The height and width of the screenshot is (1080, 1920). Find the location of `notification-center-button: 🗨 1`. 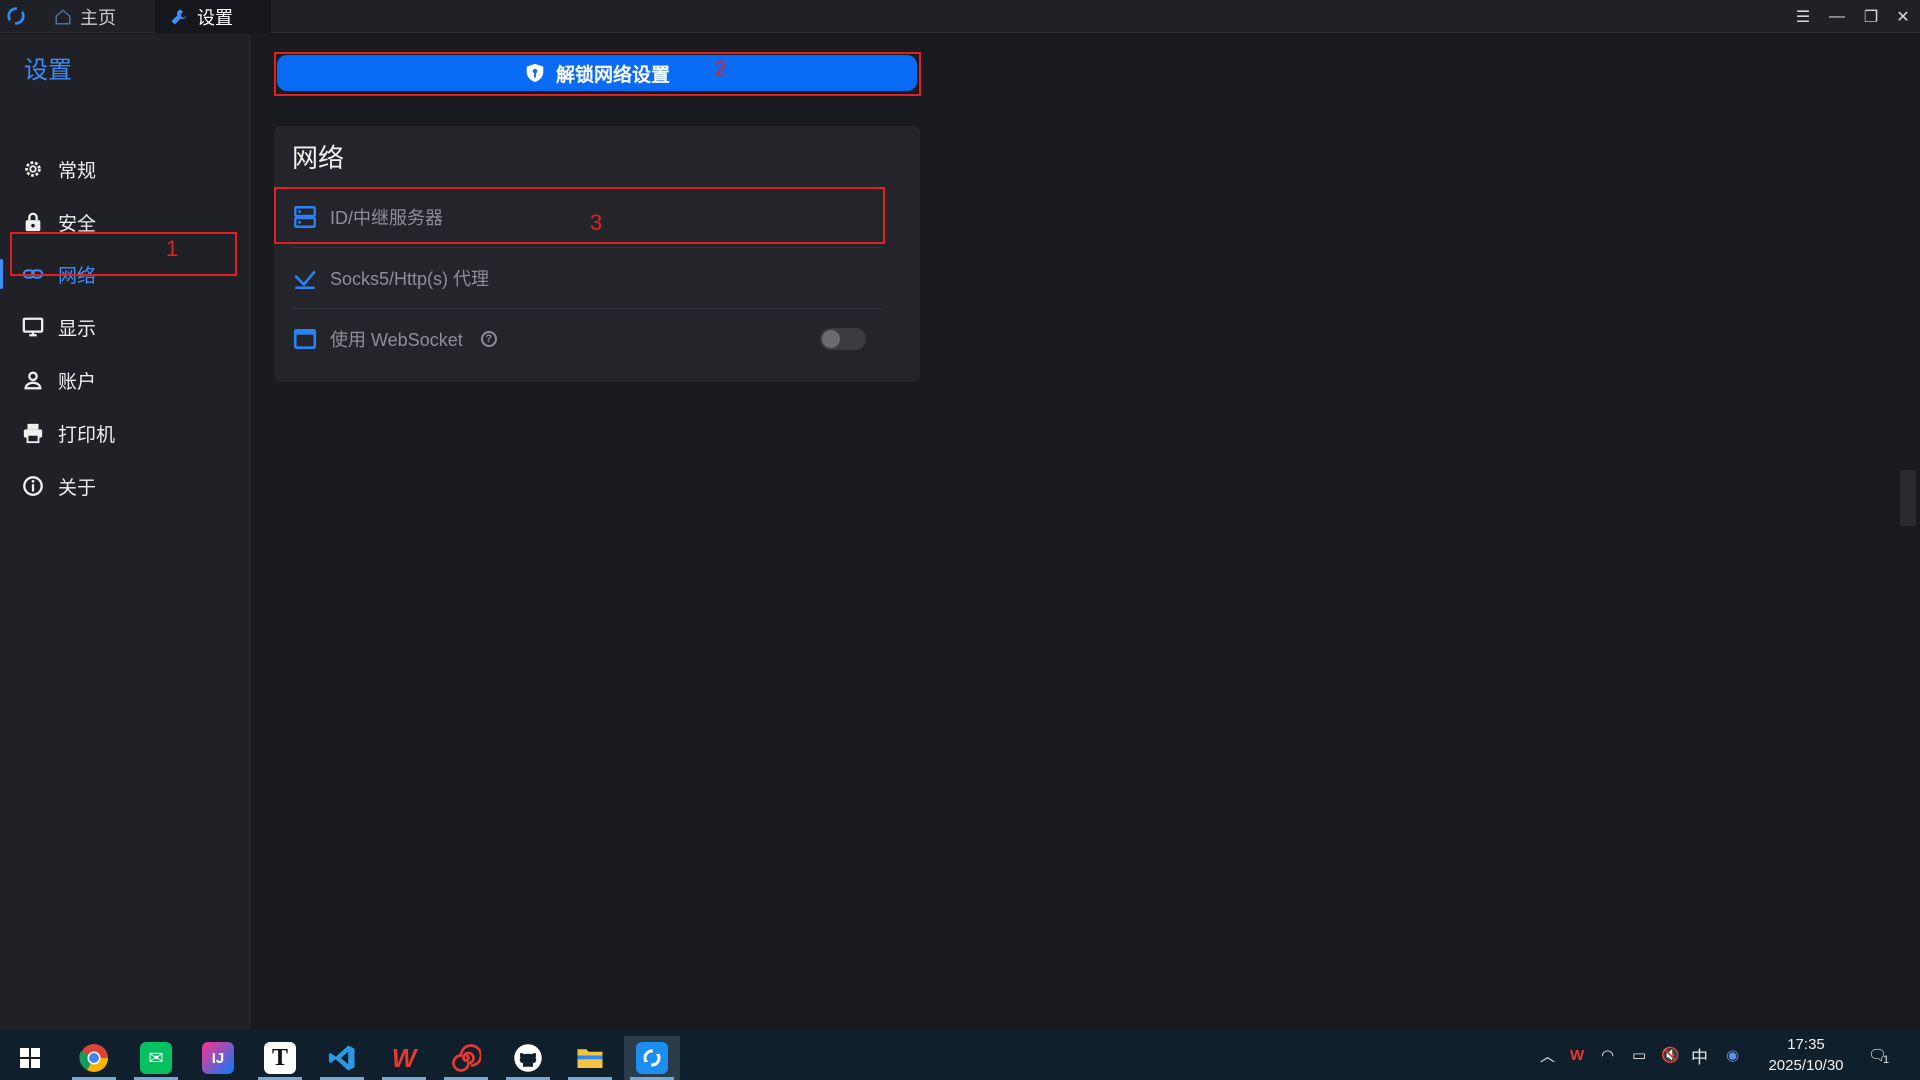

notification-center-button: 🗨 1 is located at coordinates (1878, 1055).